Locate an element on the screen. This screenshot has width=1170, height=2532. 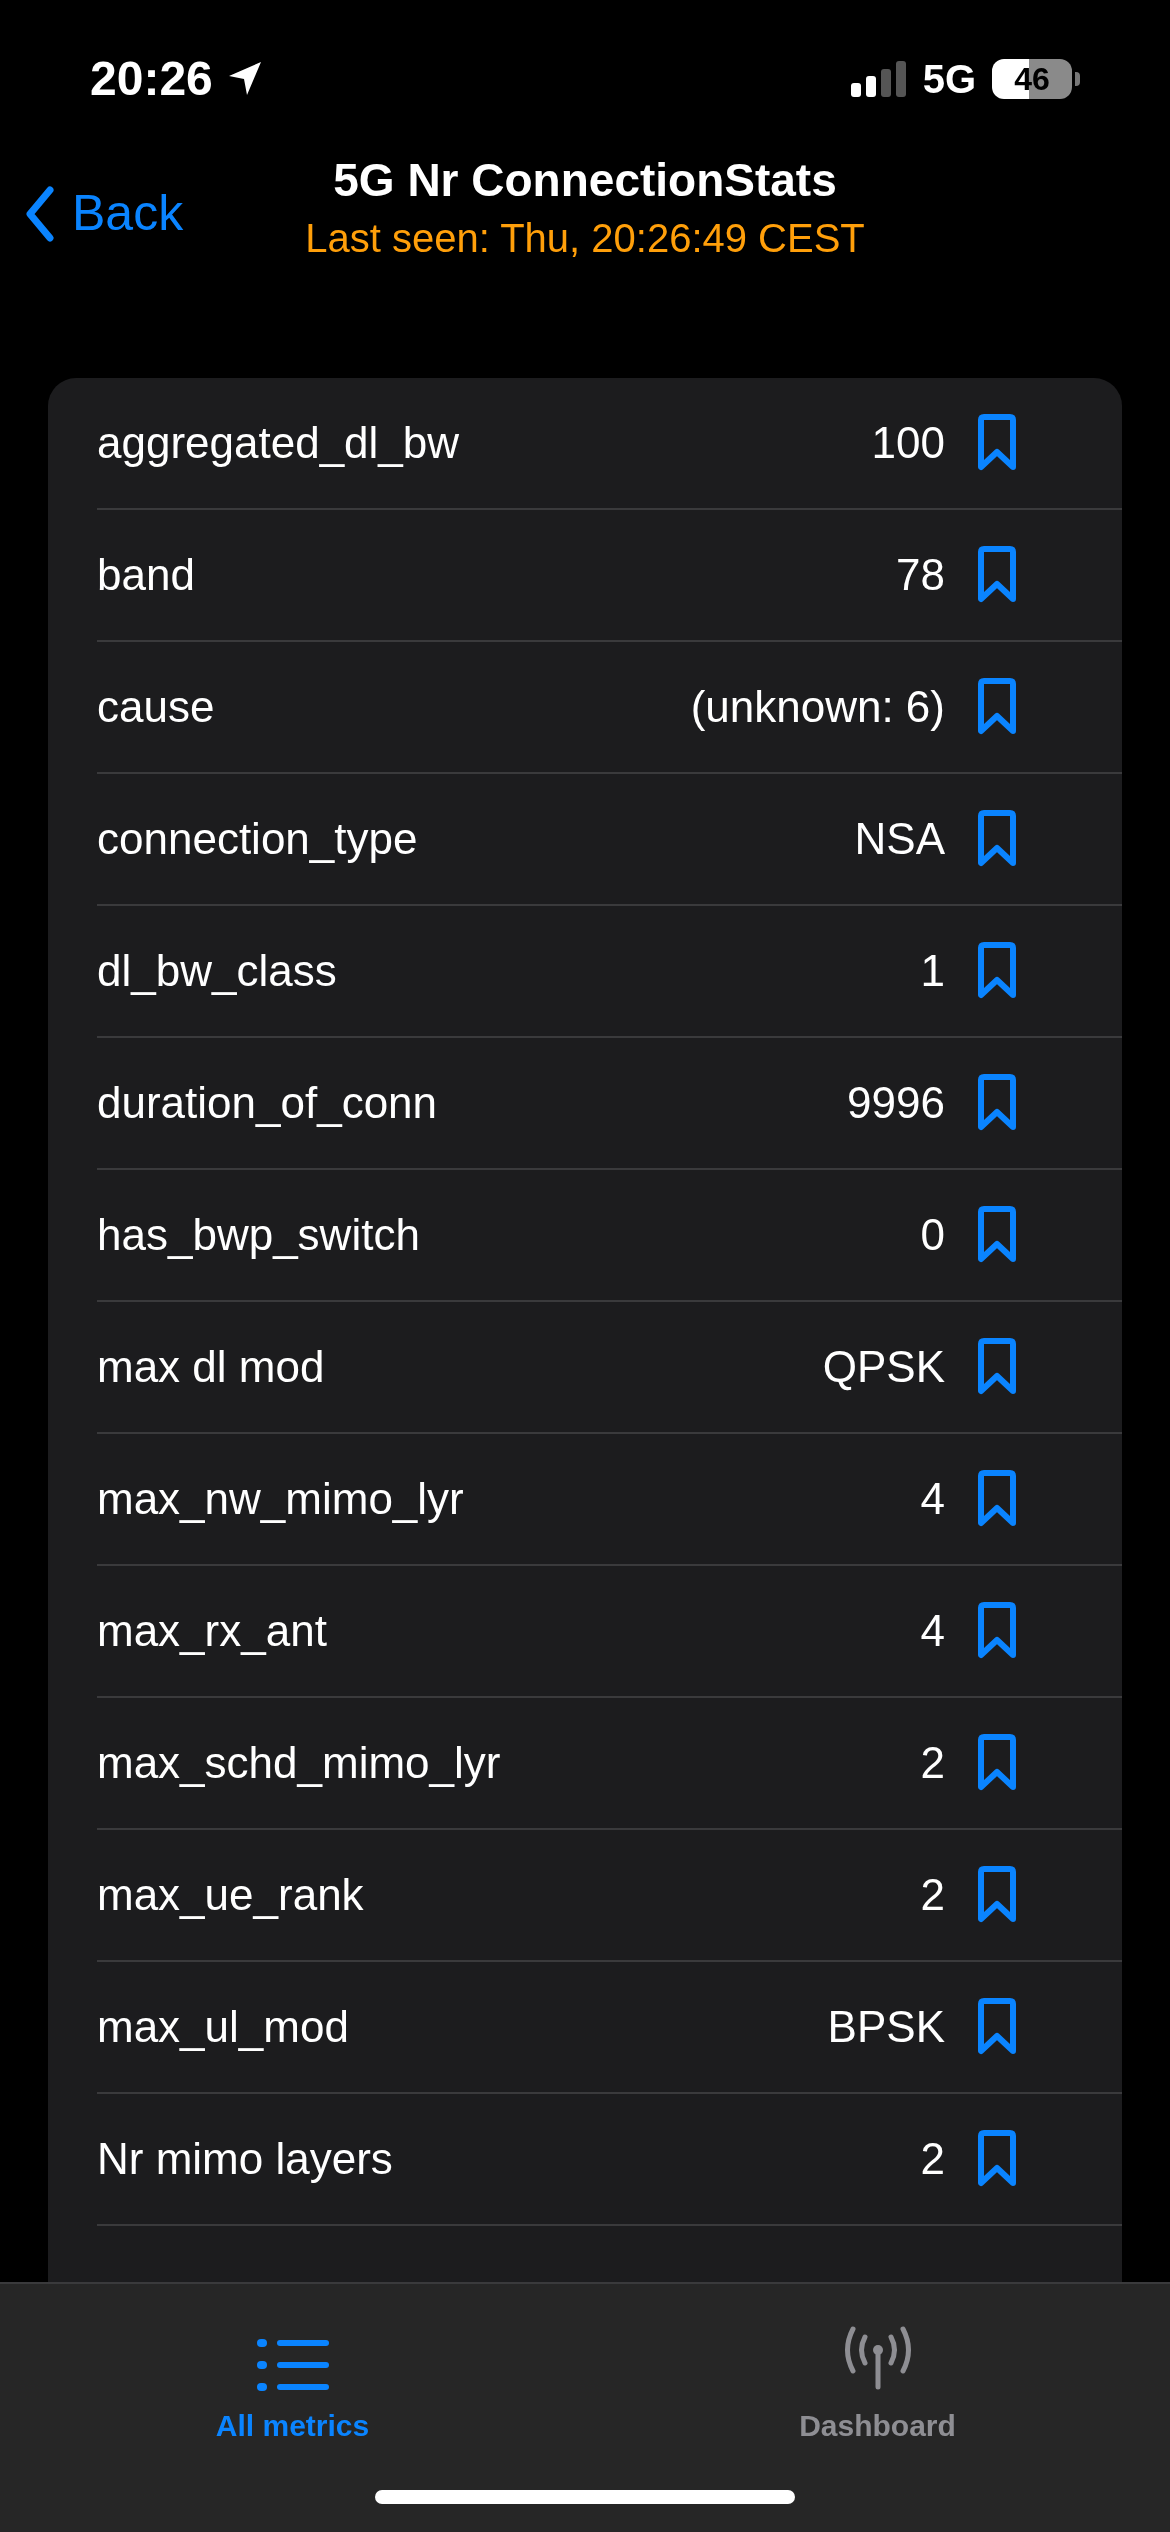
metric-name: max_nw_mimo_lyr is located at coordinates (281, 1499).